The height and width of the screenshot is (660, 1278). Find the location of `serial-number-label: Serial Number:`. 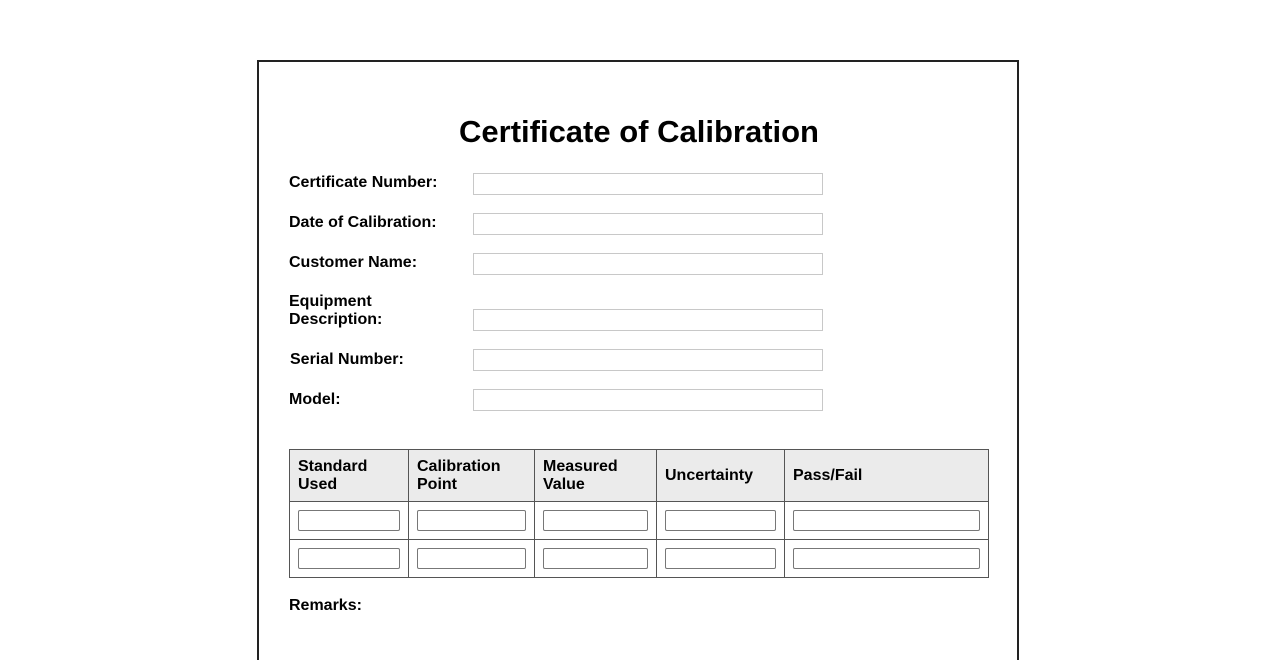

serial-number-label: Serial Number: is located at coordinates (347, 359).